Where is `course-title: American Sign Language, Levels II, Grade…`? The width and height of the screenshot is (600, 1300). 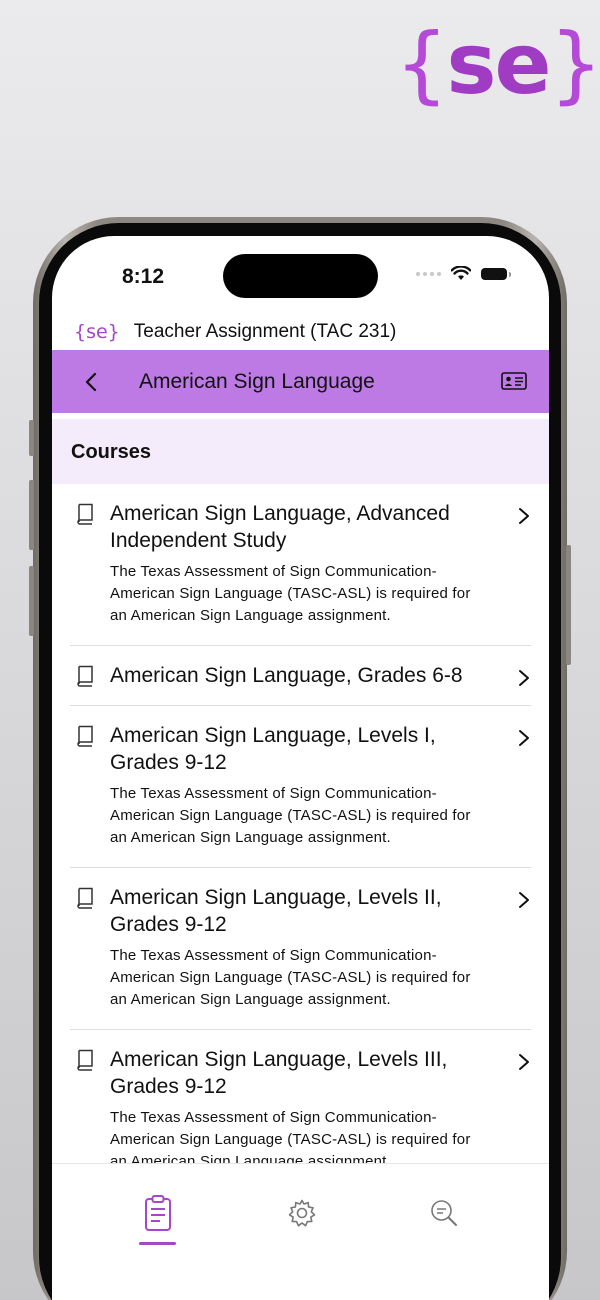 course-title: American Sign Language, Levels II, Grade… is located at coordinates (276, 911).